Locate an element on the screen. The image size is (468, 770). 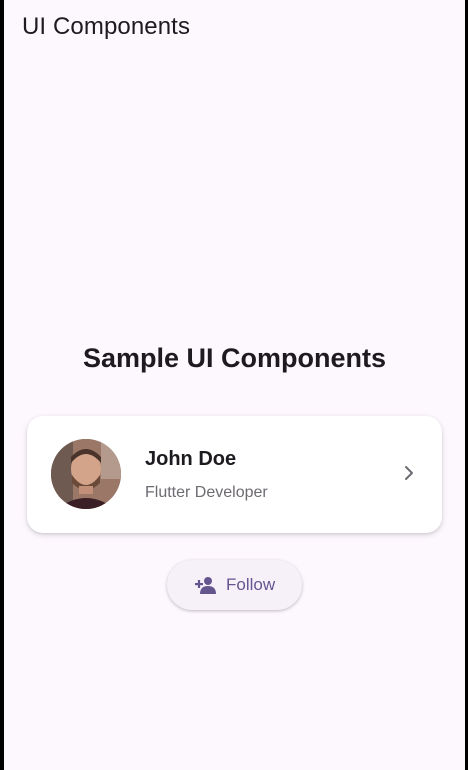
profile-name: John Doe is located at coordinates (191, 459).